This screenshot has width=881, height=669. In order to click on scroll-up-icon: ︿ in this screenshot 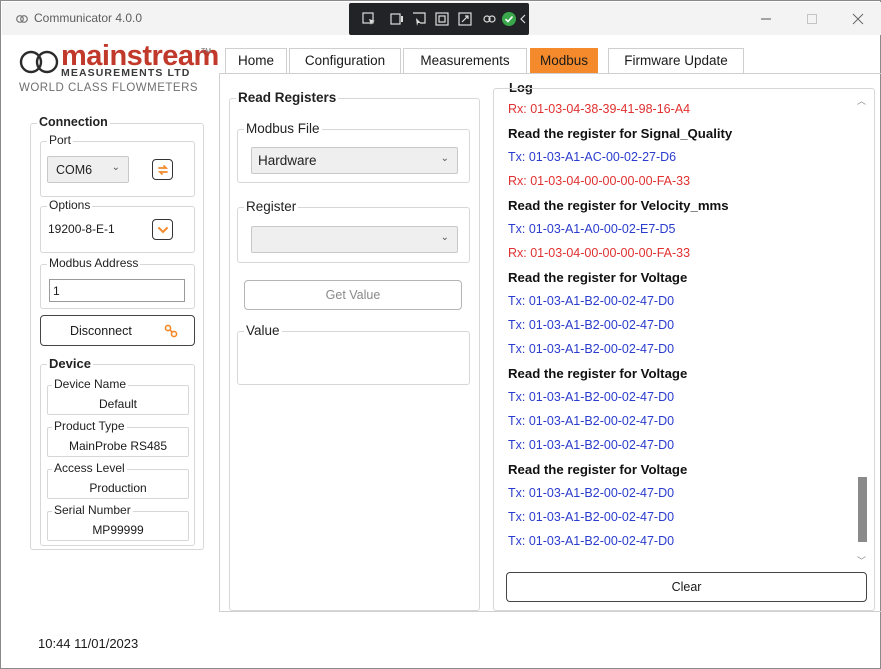, I will do `click(861, 100)`.